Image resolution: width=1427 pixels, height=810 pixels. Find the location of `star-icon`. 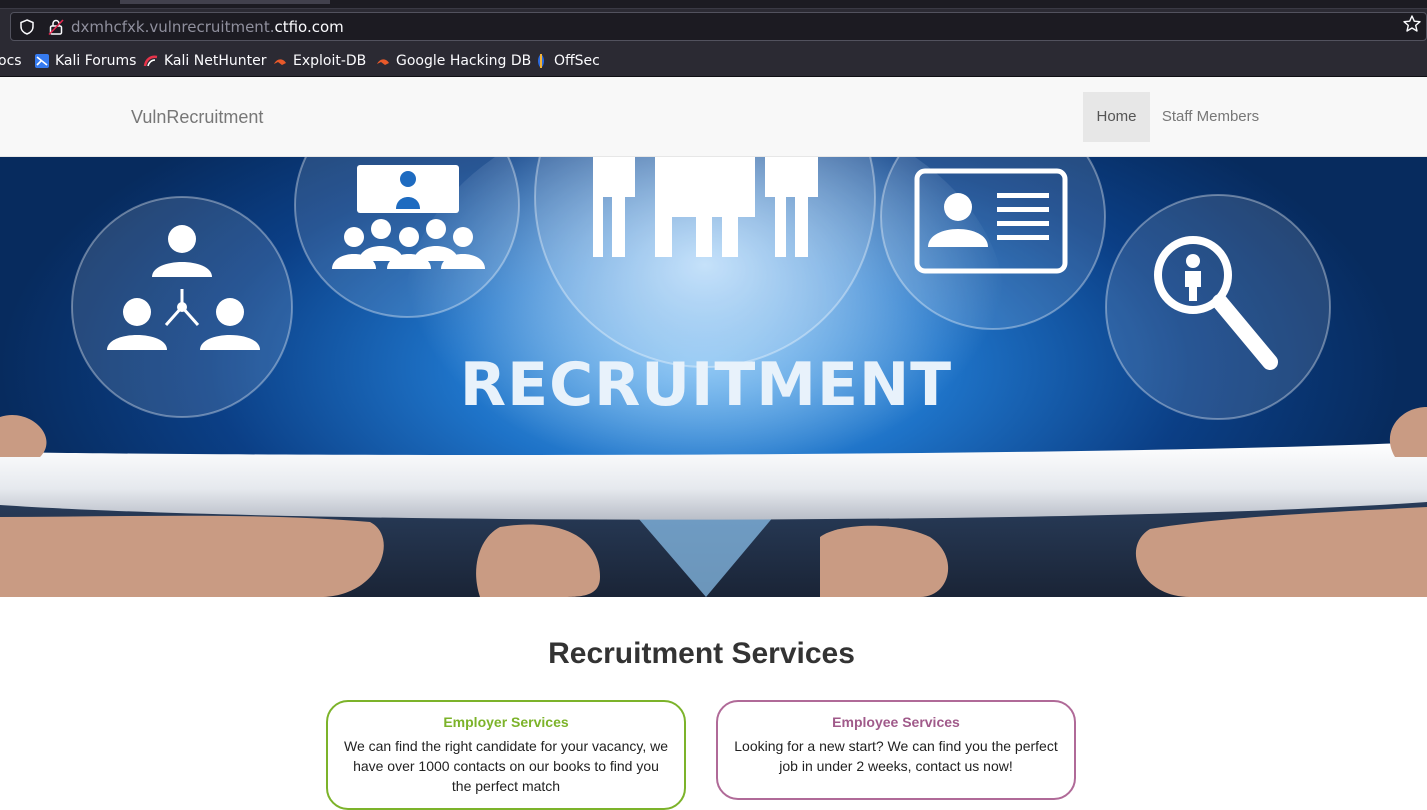

star-icon is located at coordinates (1412, 24).